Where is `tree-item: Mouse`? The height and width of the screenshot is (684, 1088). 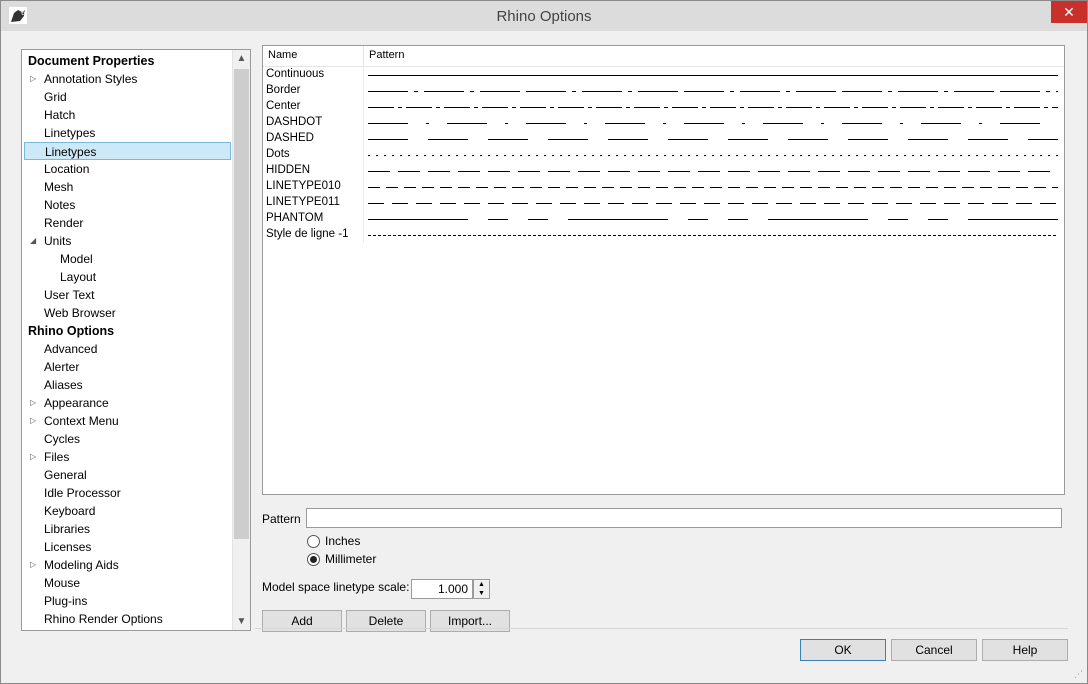
tree-item: Mouse is located at coordinates (62, 583).